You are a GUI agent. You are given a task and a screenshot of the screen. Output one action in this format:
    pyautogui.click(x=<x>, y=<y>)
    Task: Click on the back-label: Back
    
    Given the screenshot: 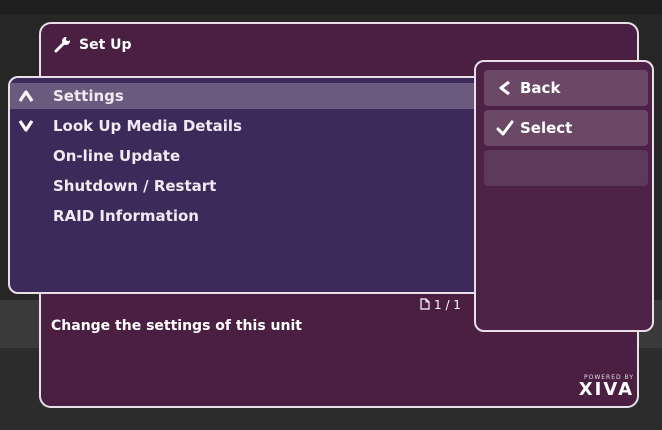 What is the action you would take?
    pyautogui.click(x=540, y=88)
    